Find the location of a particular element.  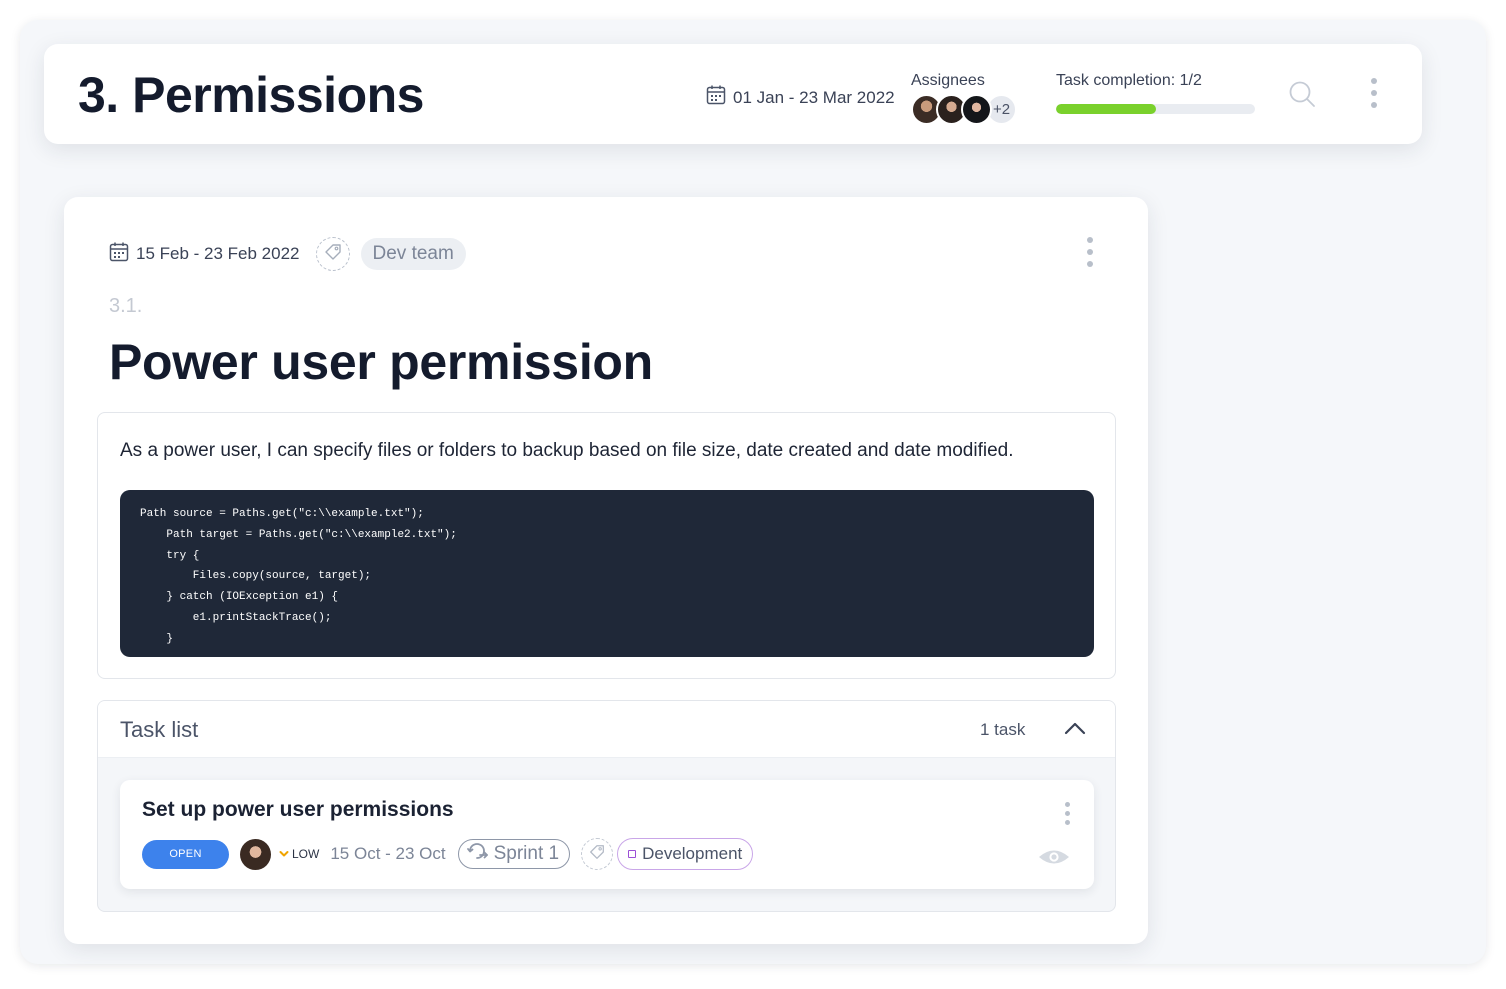

eye-icon is located at coordinates (1054, 859).